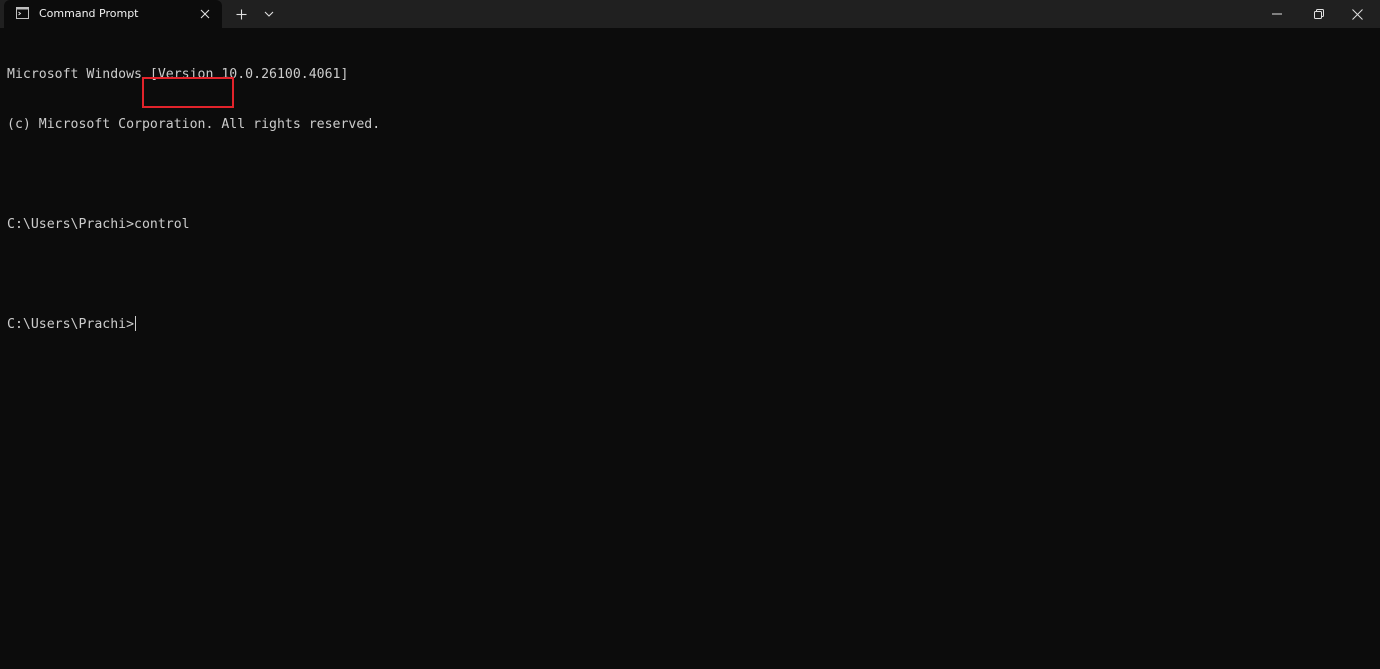 This screenshot has width=1380, height=669. What do you see at coordinates (162, 224) in the screenshot?
I see `command-text: control` at bounding box center [162, 224].